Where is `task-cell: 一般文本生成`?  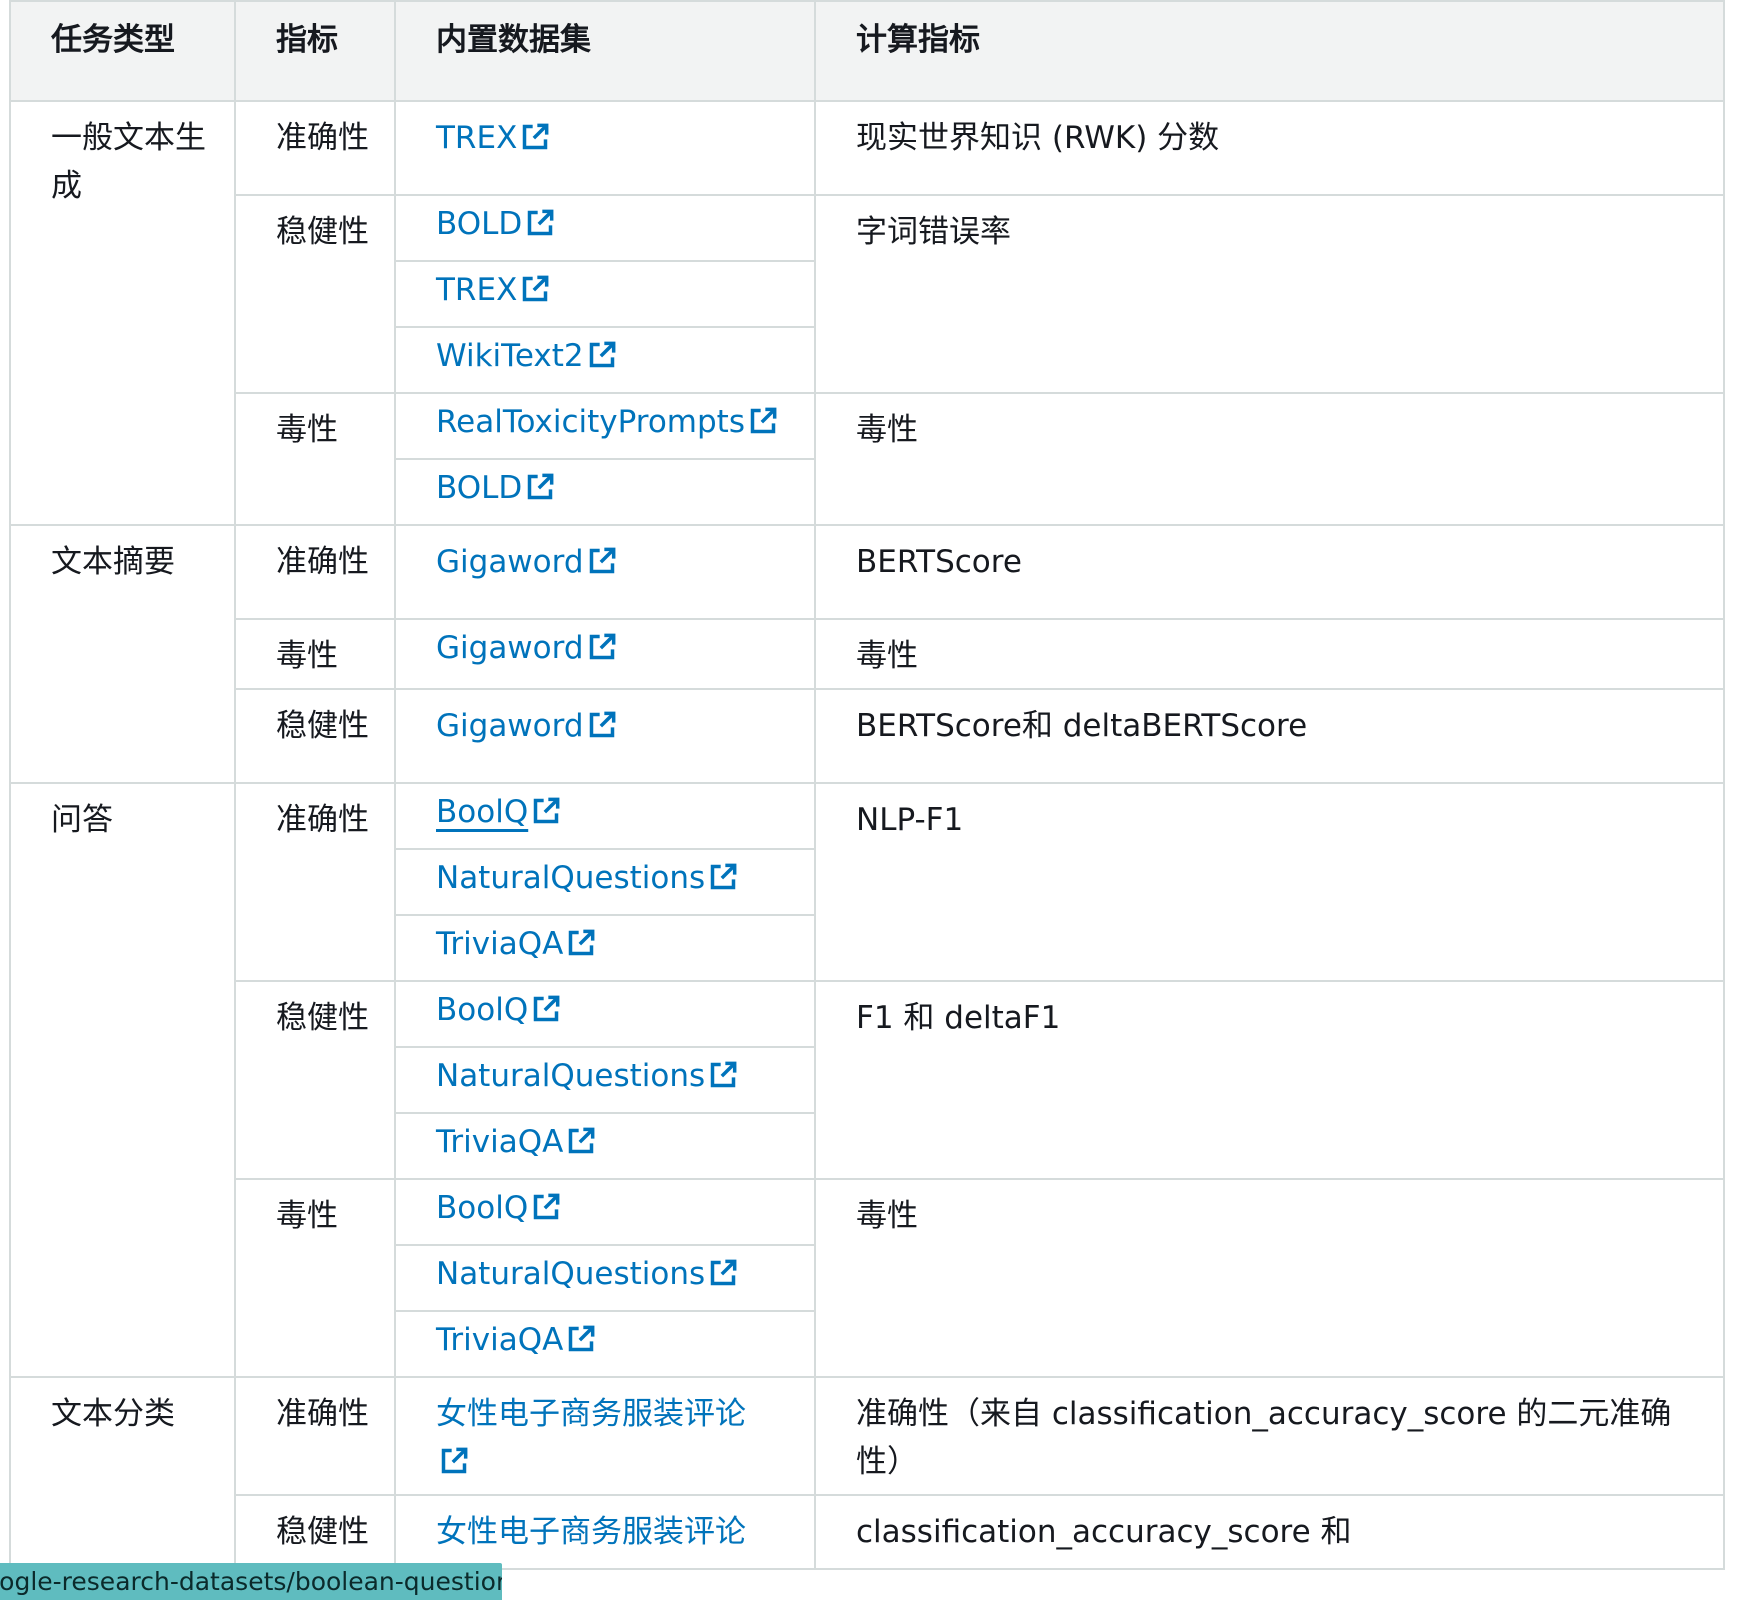 task-cell: 一般文本生成 is located at coordinates (122, 313).